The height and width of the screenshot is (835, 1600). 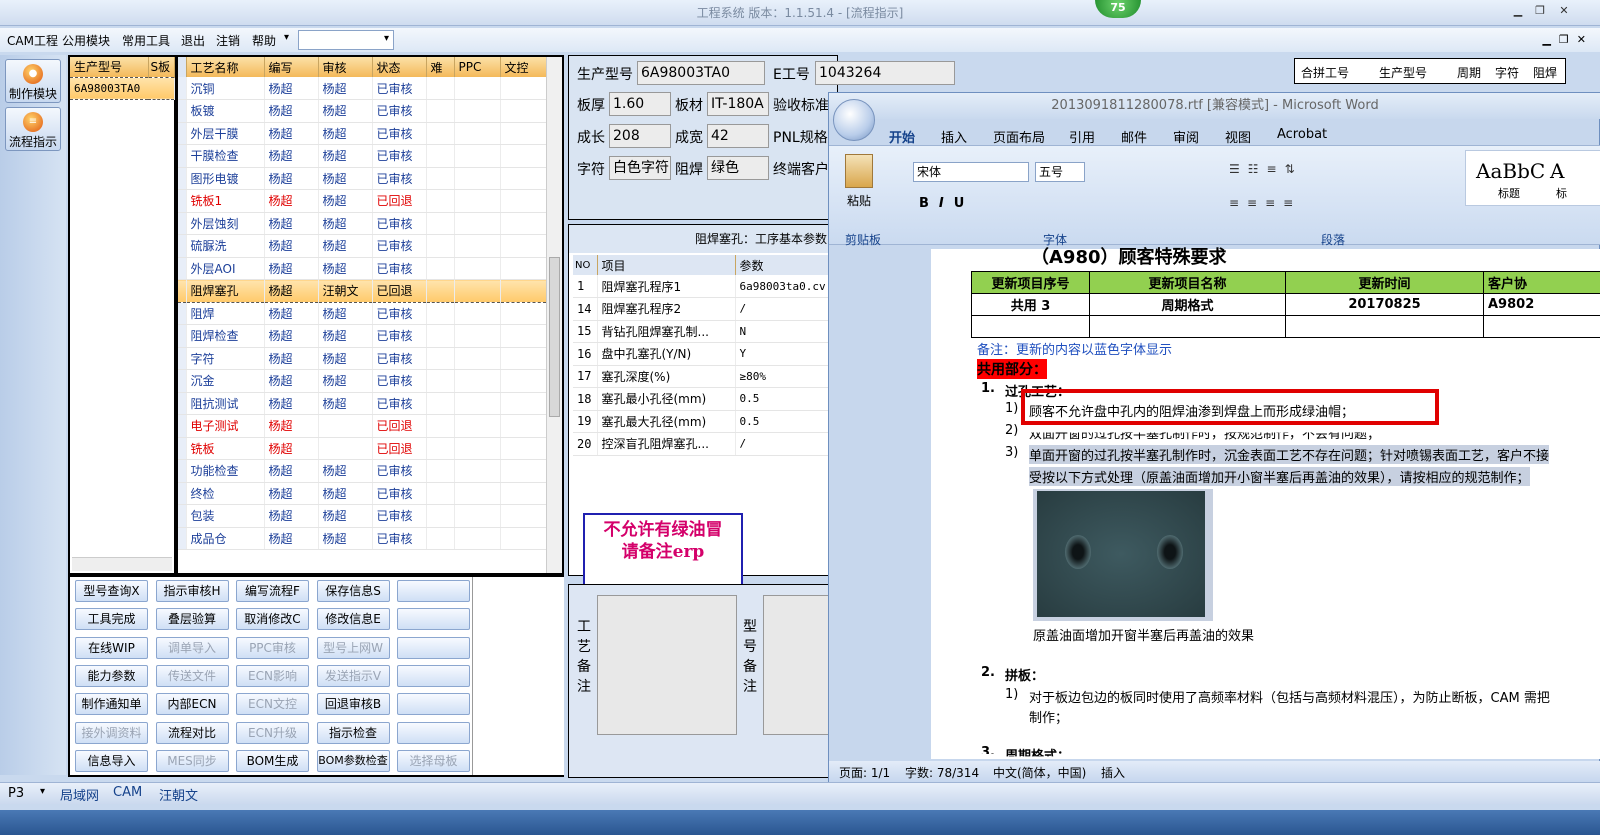 What do you see at coordinates (362, 448) in the screenshot?
I see `table-row: 铣板 杨超 已回退` at bounding box center [362, 448].